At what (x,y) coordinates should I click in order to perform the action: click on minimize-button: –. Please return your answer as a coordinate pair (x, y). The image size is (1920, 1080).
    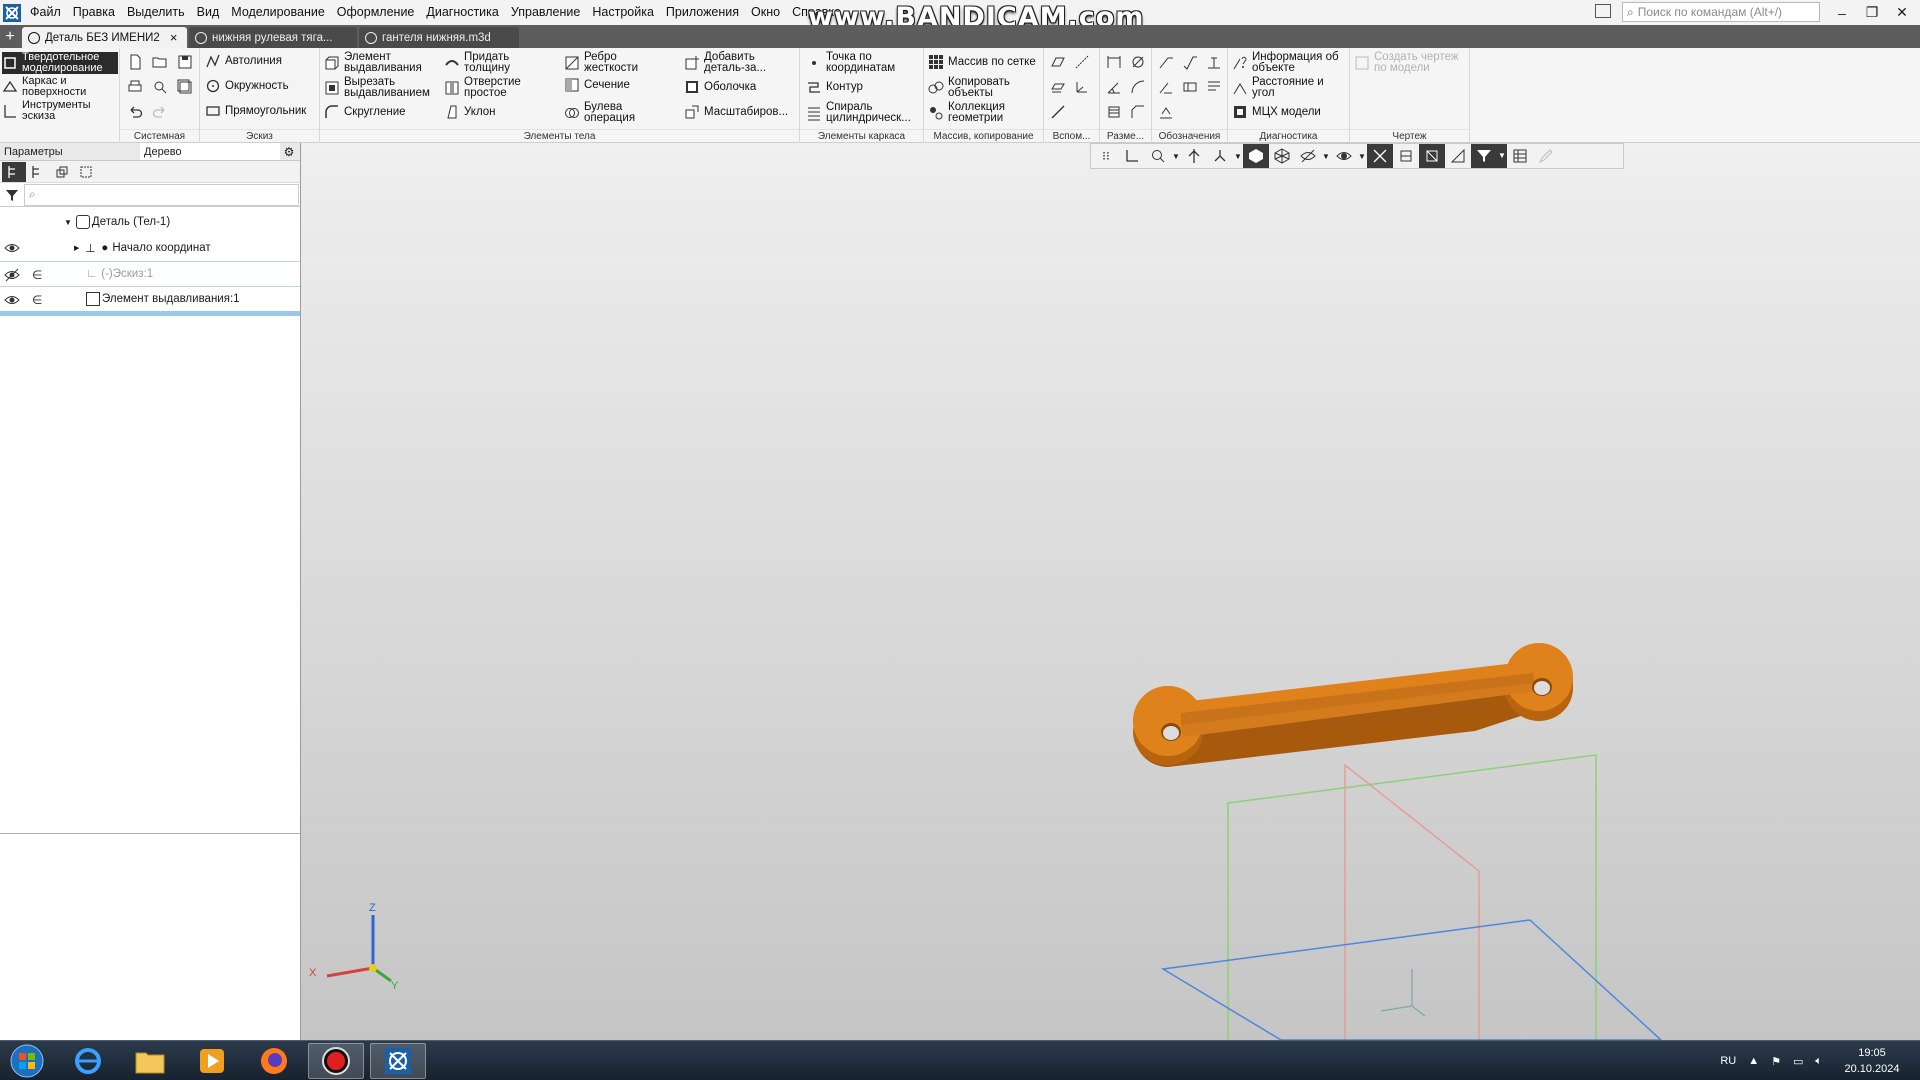
    Looking at the image, I should click on (1842, 12).